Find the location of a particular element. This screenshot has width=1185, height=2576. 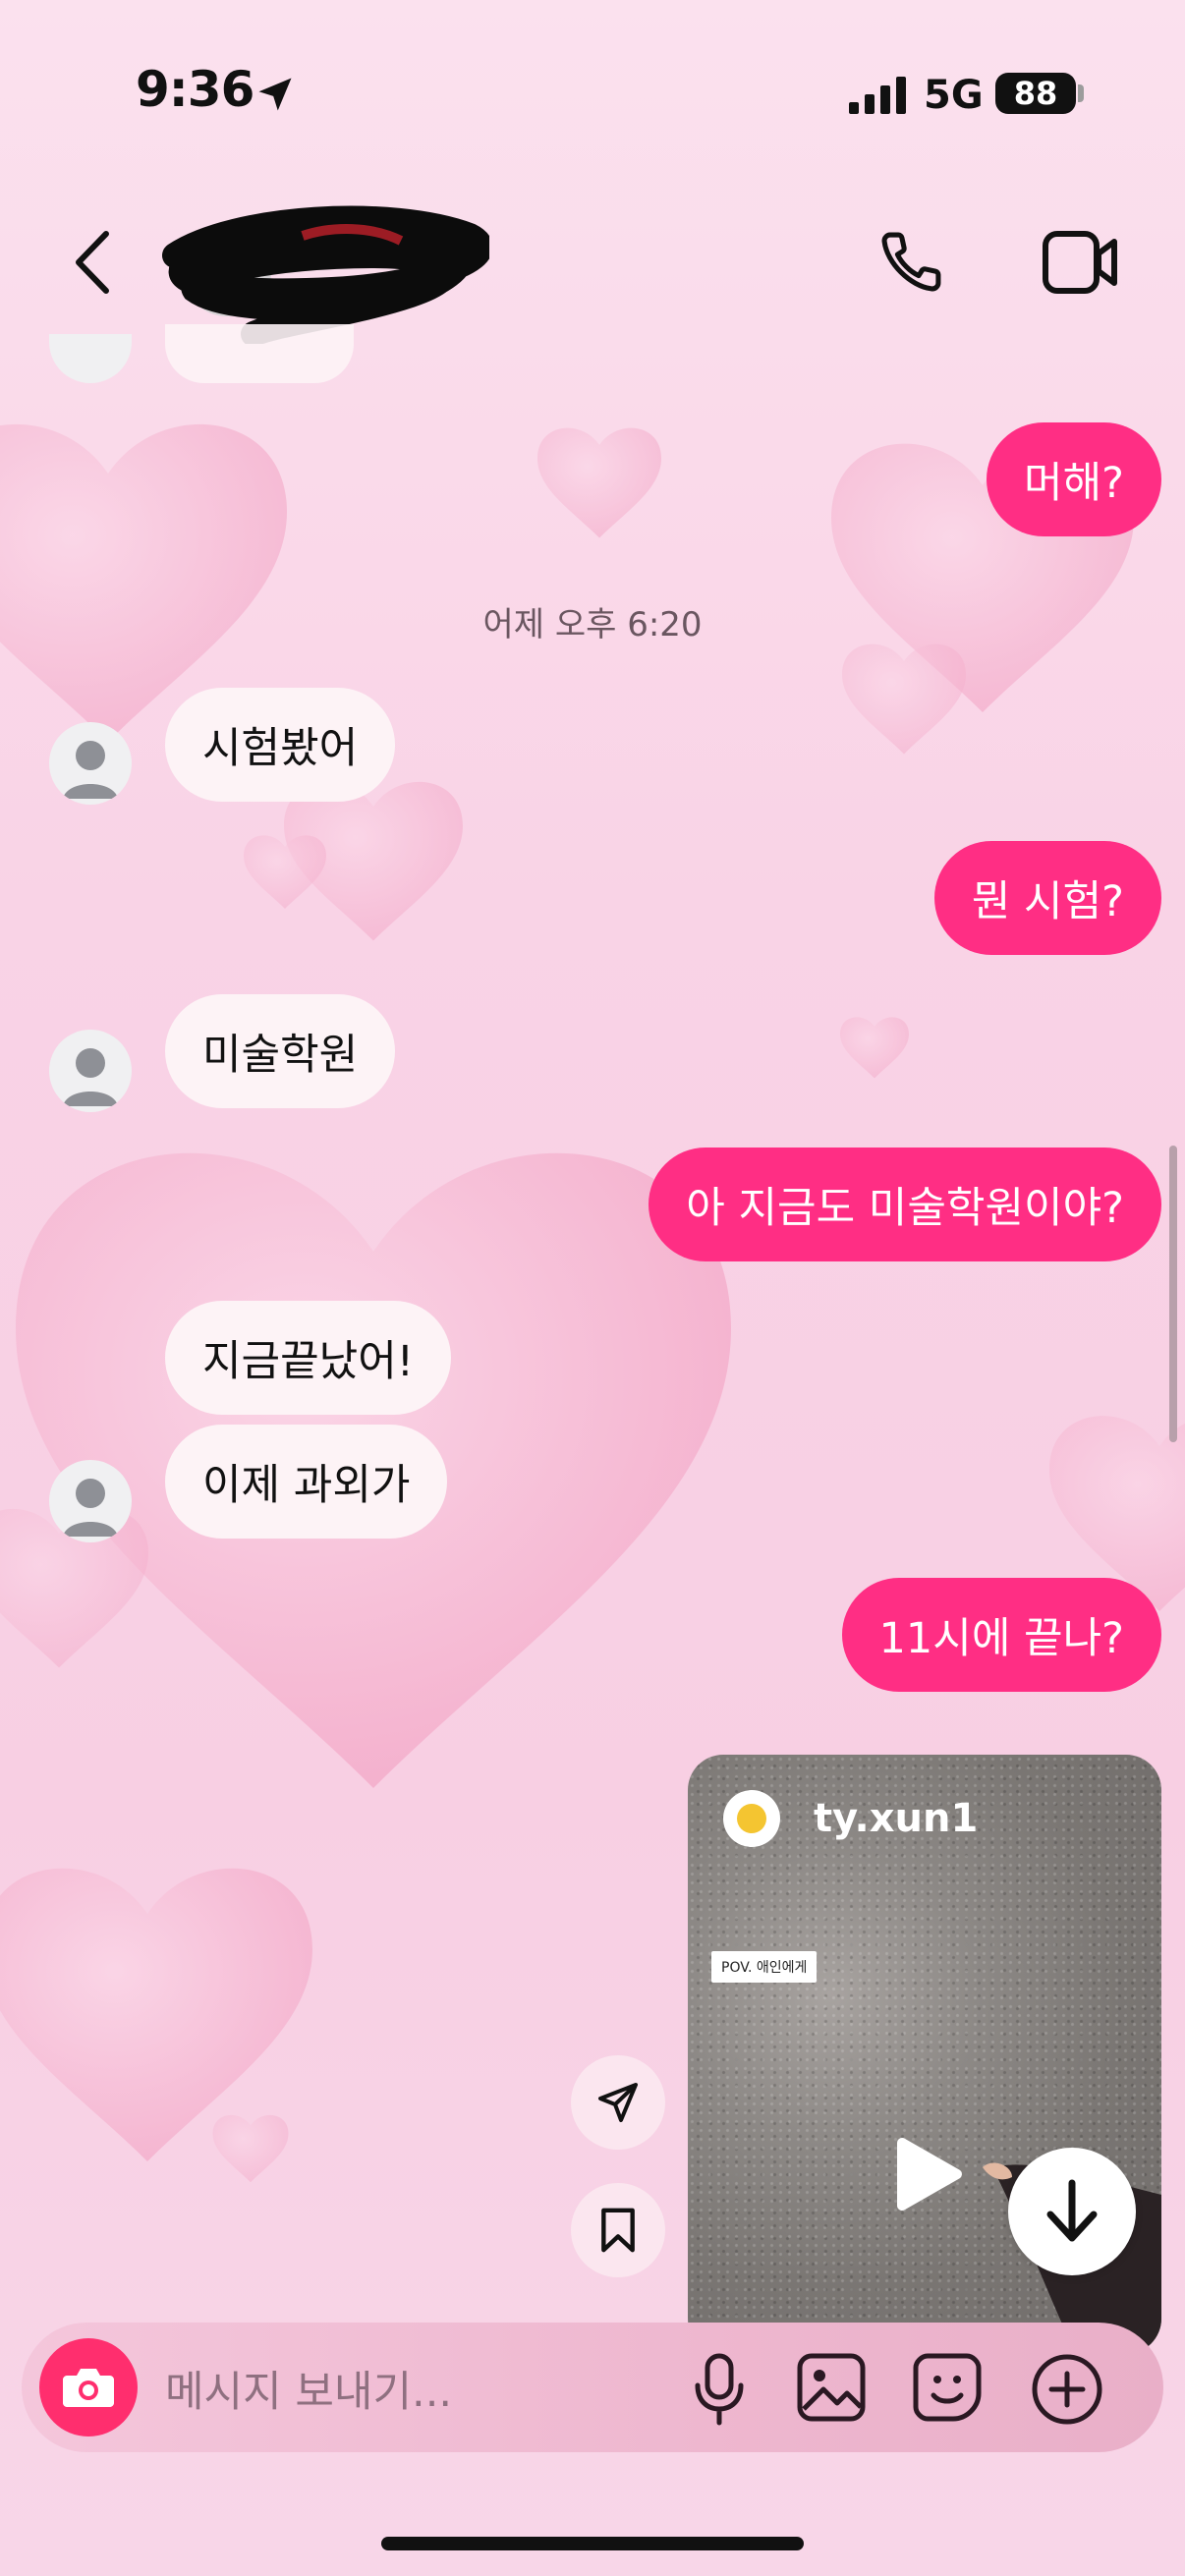

battery-indicator: 88 is located at coordinates (1035, 93).